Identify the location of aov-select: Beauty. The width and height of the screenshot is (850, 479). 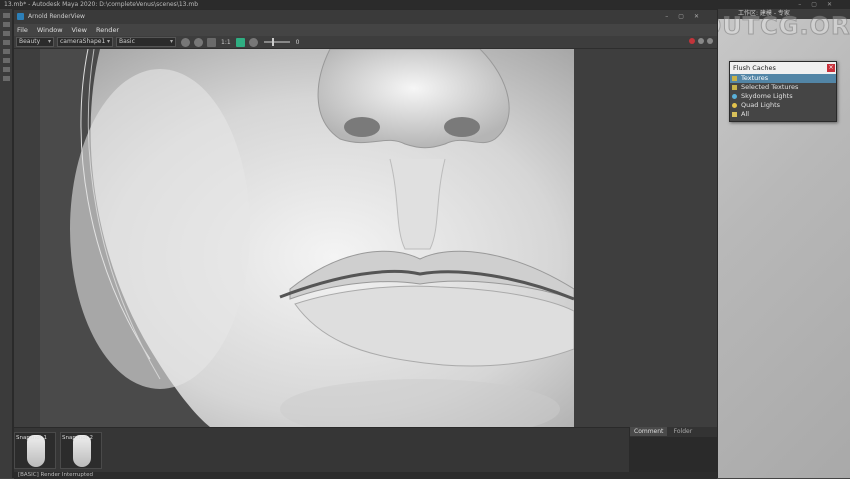
(35, 42).